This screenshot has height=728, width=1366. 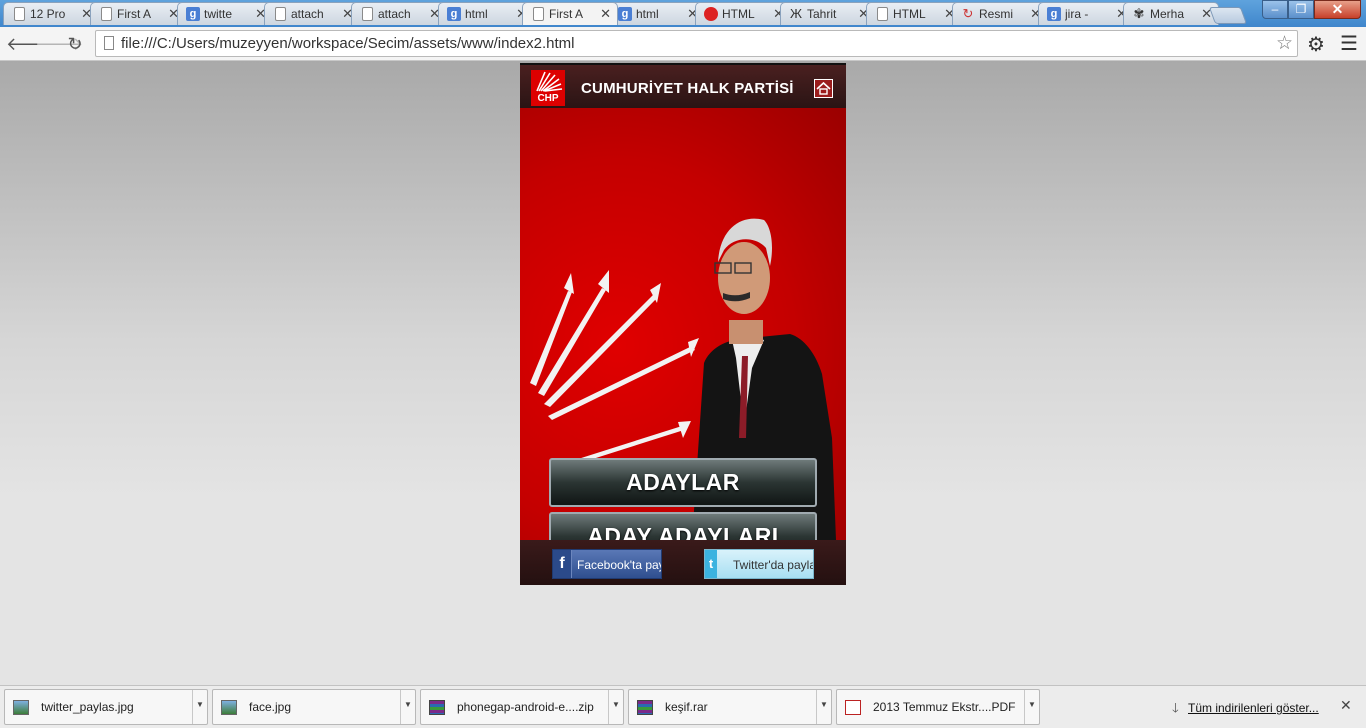 I want to click on logo-text: CHP, so click(x=548, y=98).